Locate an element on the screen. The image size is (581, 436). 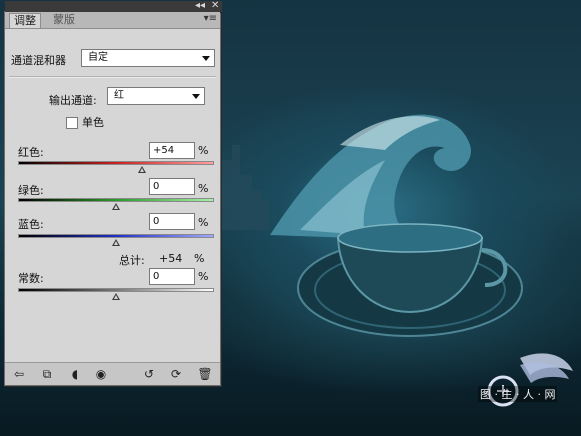
panel-tab-bar: 调整 蒙版 ▾≡ is located at coordinates (112, 20).